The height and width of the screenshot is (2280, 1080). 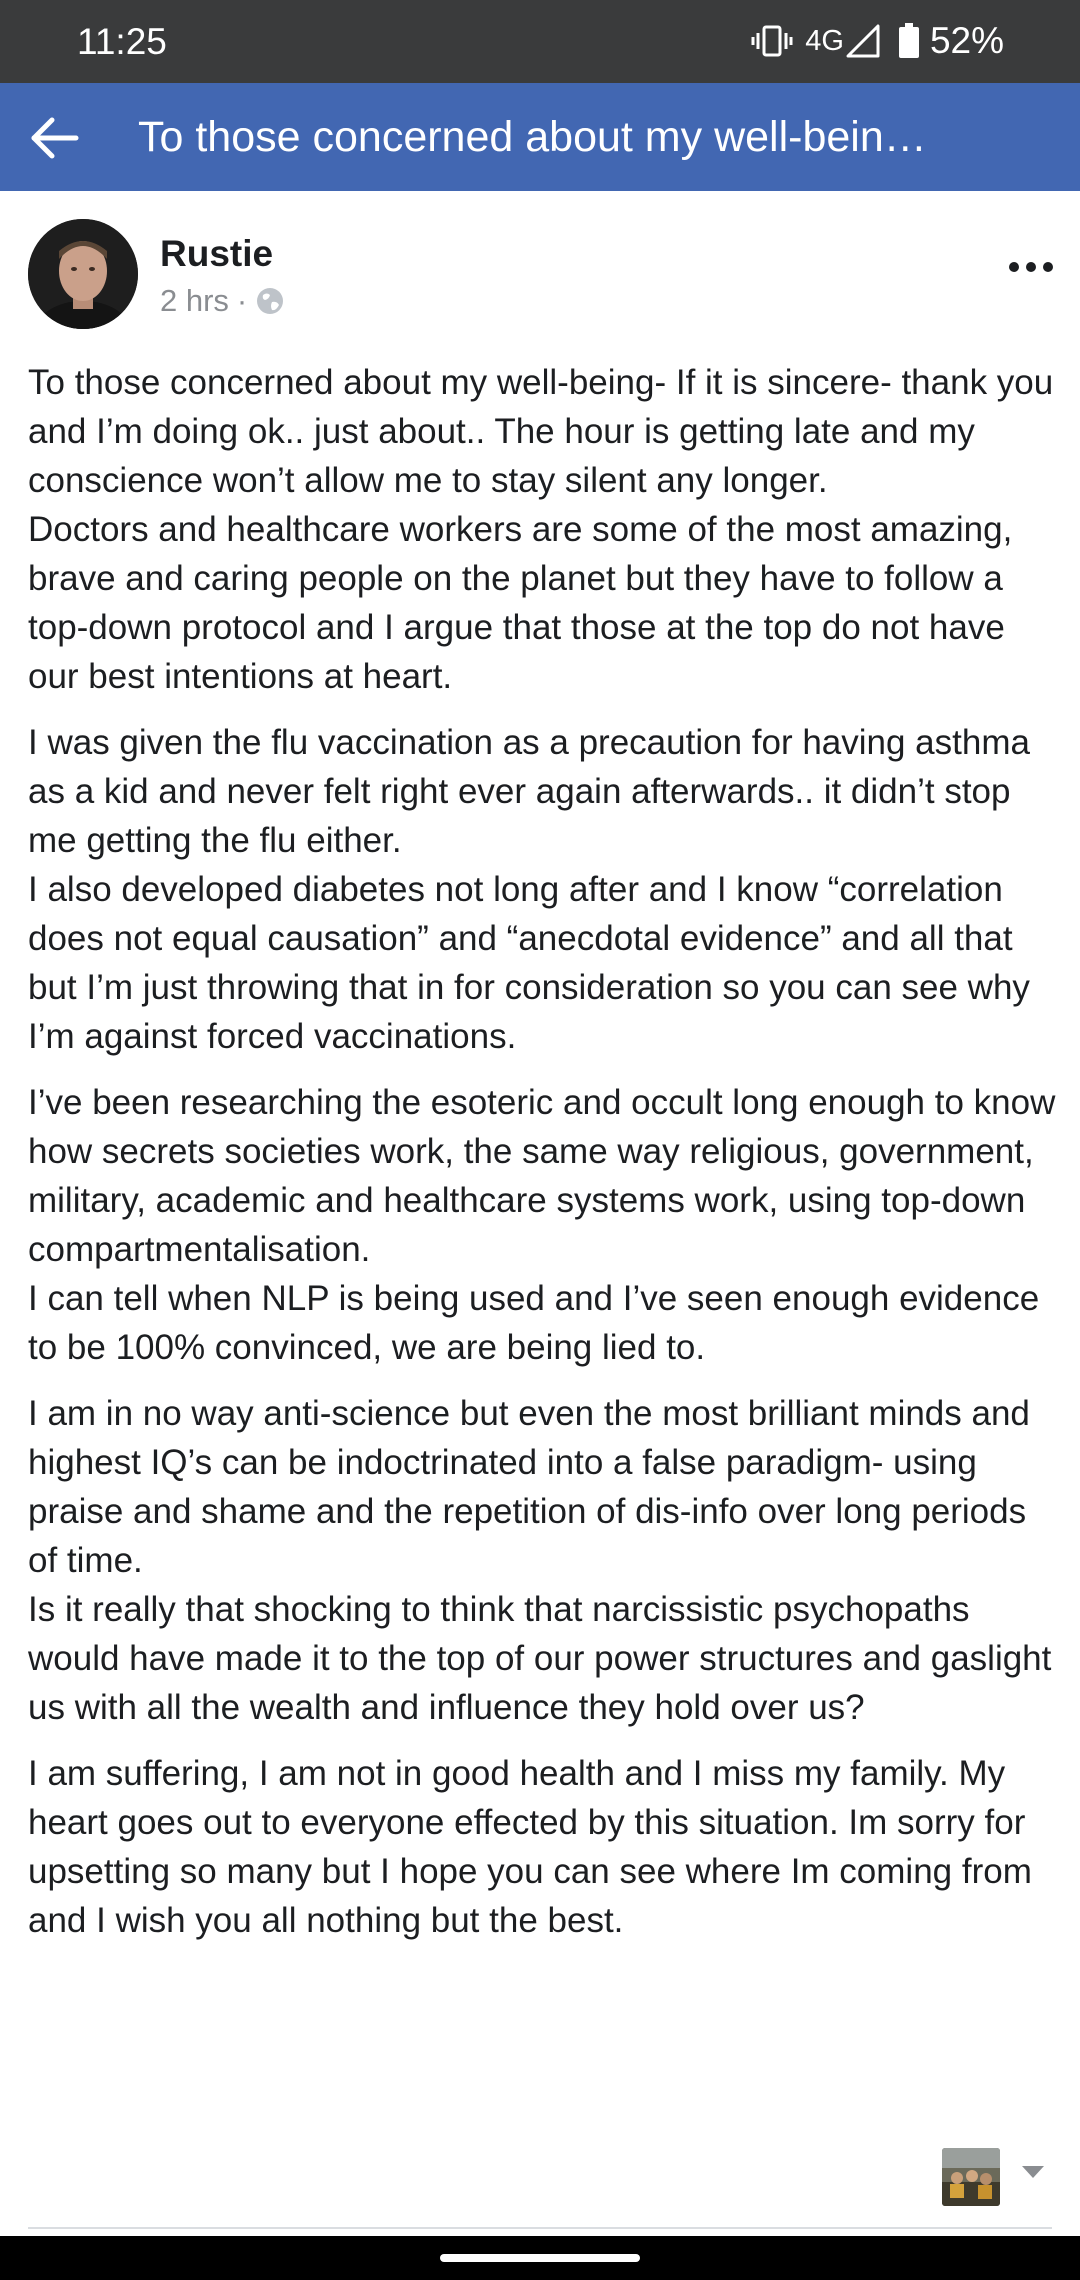 I want to click on profile-thumbnail, so click(x=971, y=2177).